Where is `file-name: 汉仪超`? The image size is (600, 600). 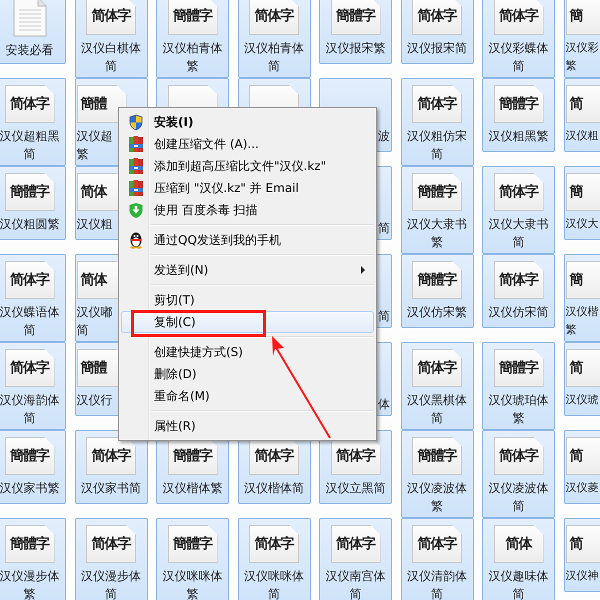 file-name: 汉仪超 is located at coordinates (94, 136).